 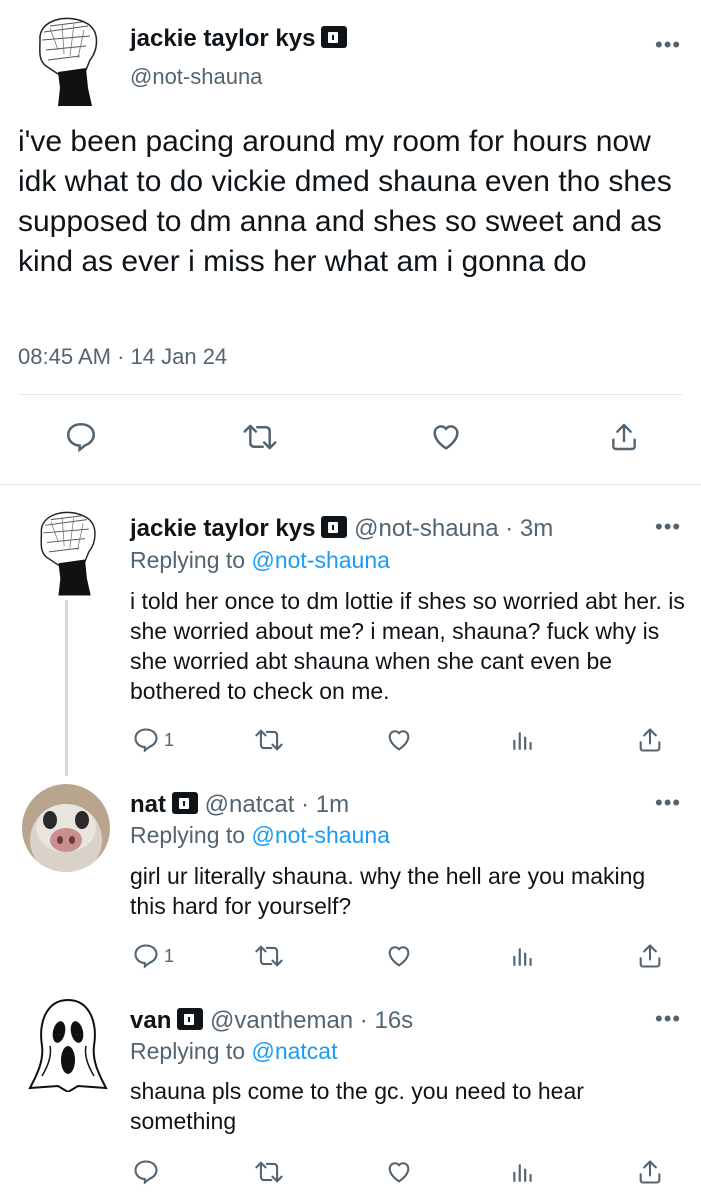 I want to click on reply-display-name: nat, so click(x=148, y=804).